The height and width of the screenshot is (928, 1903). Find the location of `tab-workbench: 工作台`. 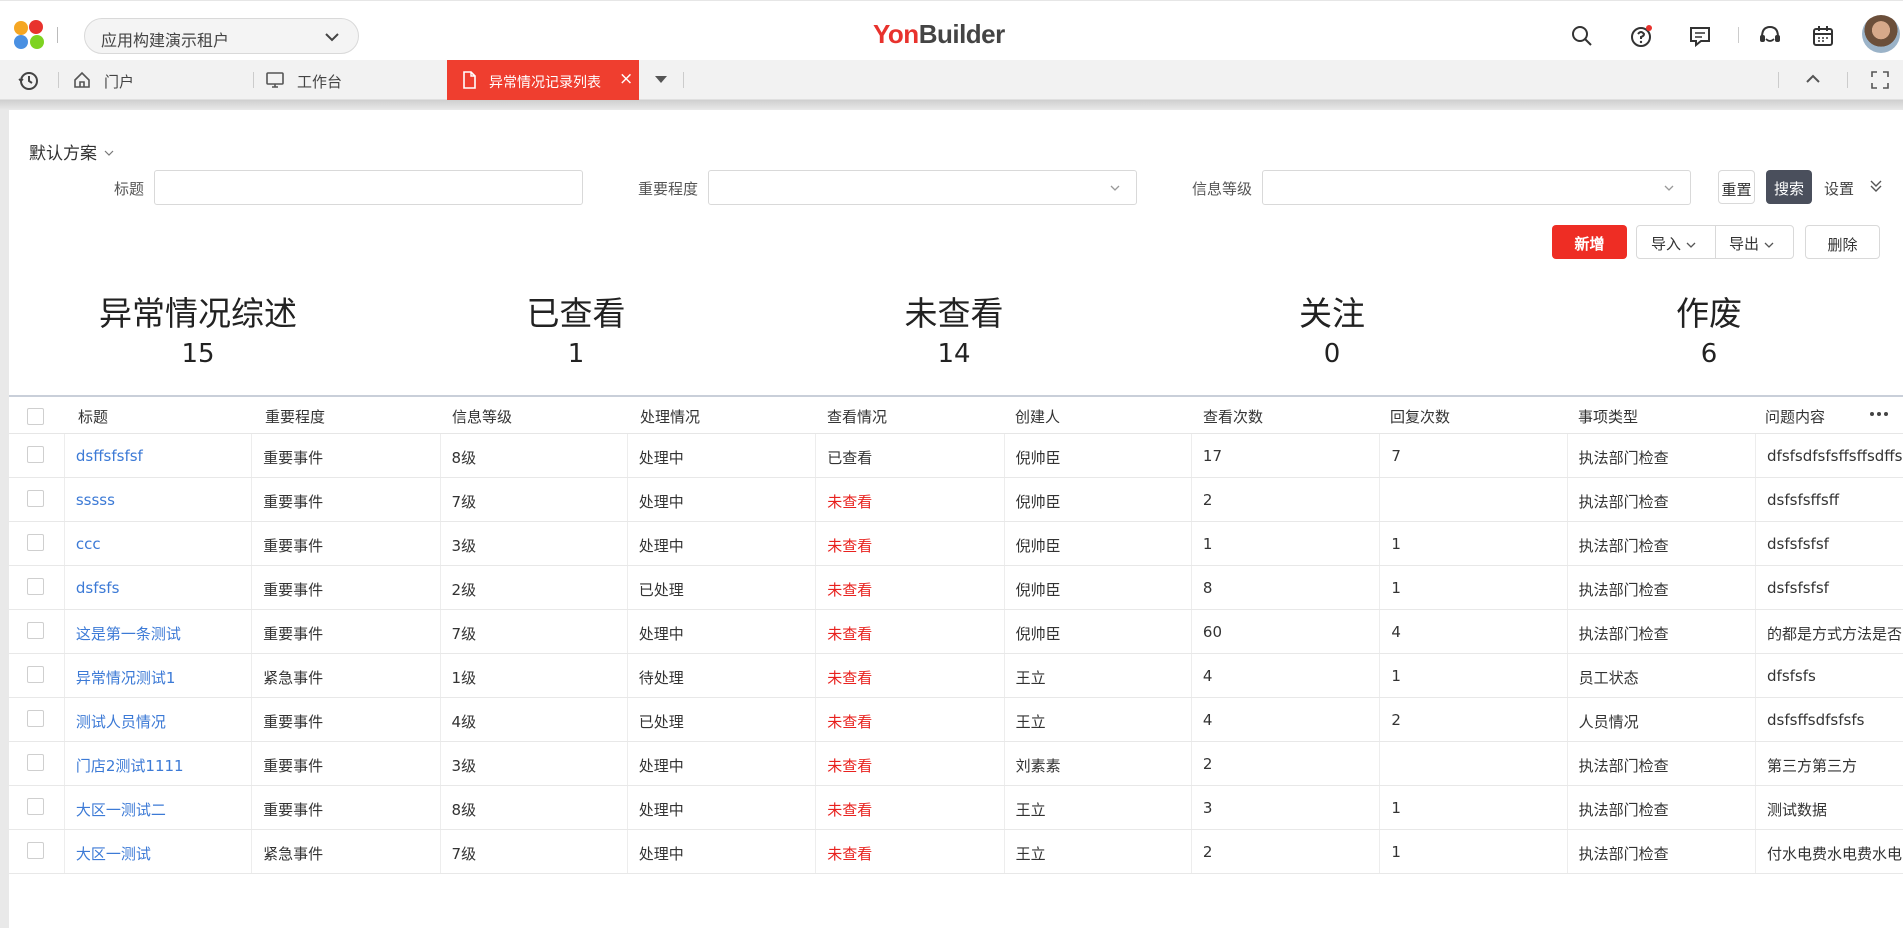

tab-workbench: 工作台 is located at coordinates (355, 80).